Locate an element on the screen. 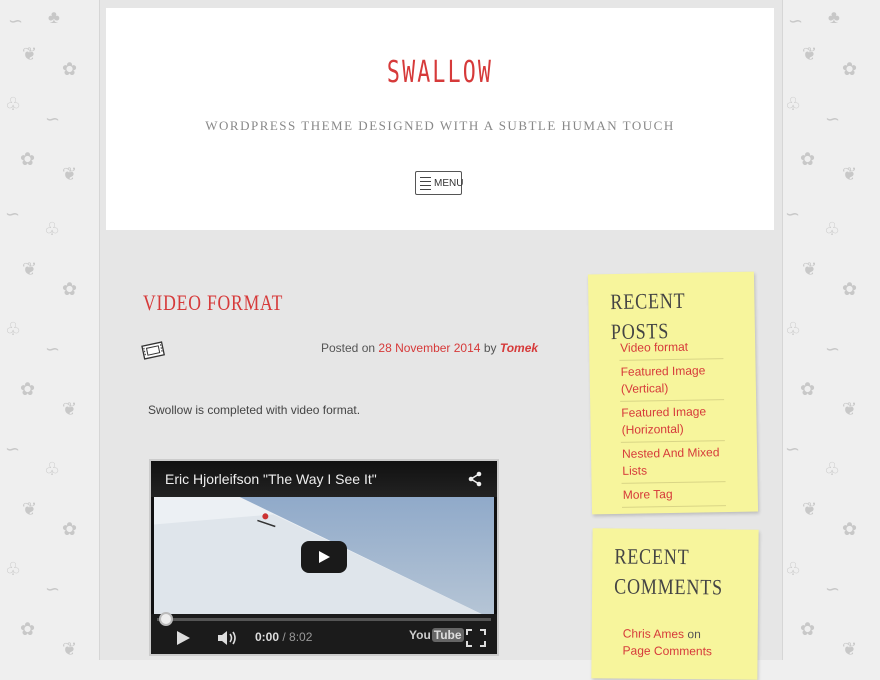  video-title-bar: Eric Hjorleifson "The Way I See It" is located at coordinates (324, 479).